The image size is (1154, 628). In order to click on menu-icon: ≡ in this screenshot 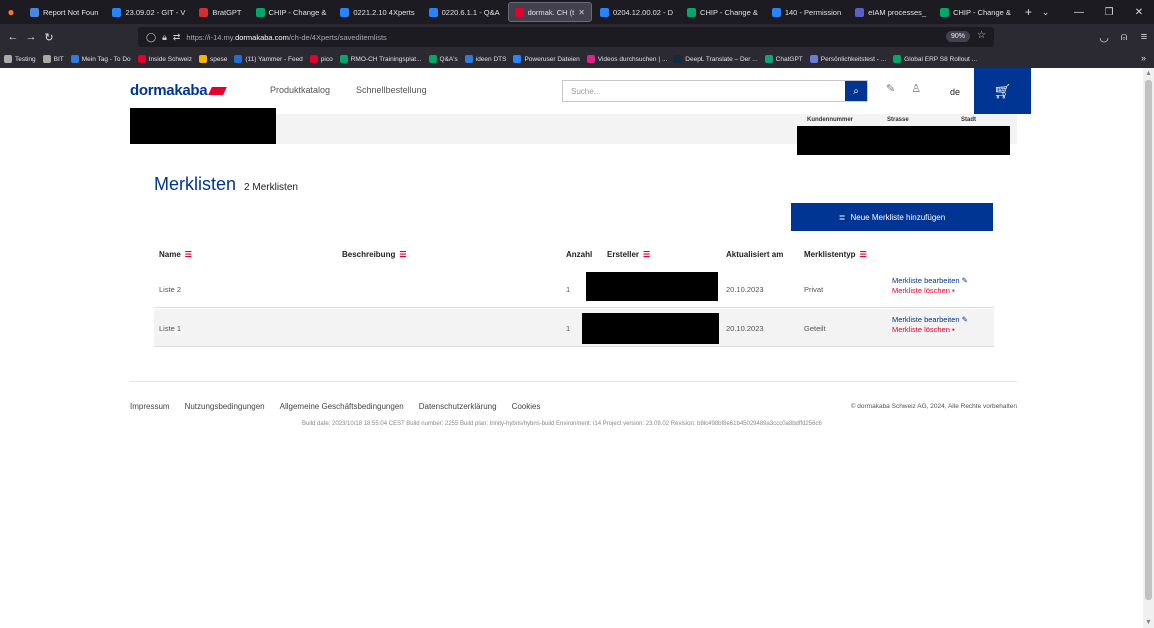, I will do `click(1144, 37)`.